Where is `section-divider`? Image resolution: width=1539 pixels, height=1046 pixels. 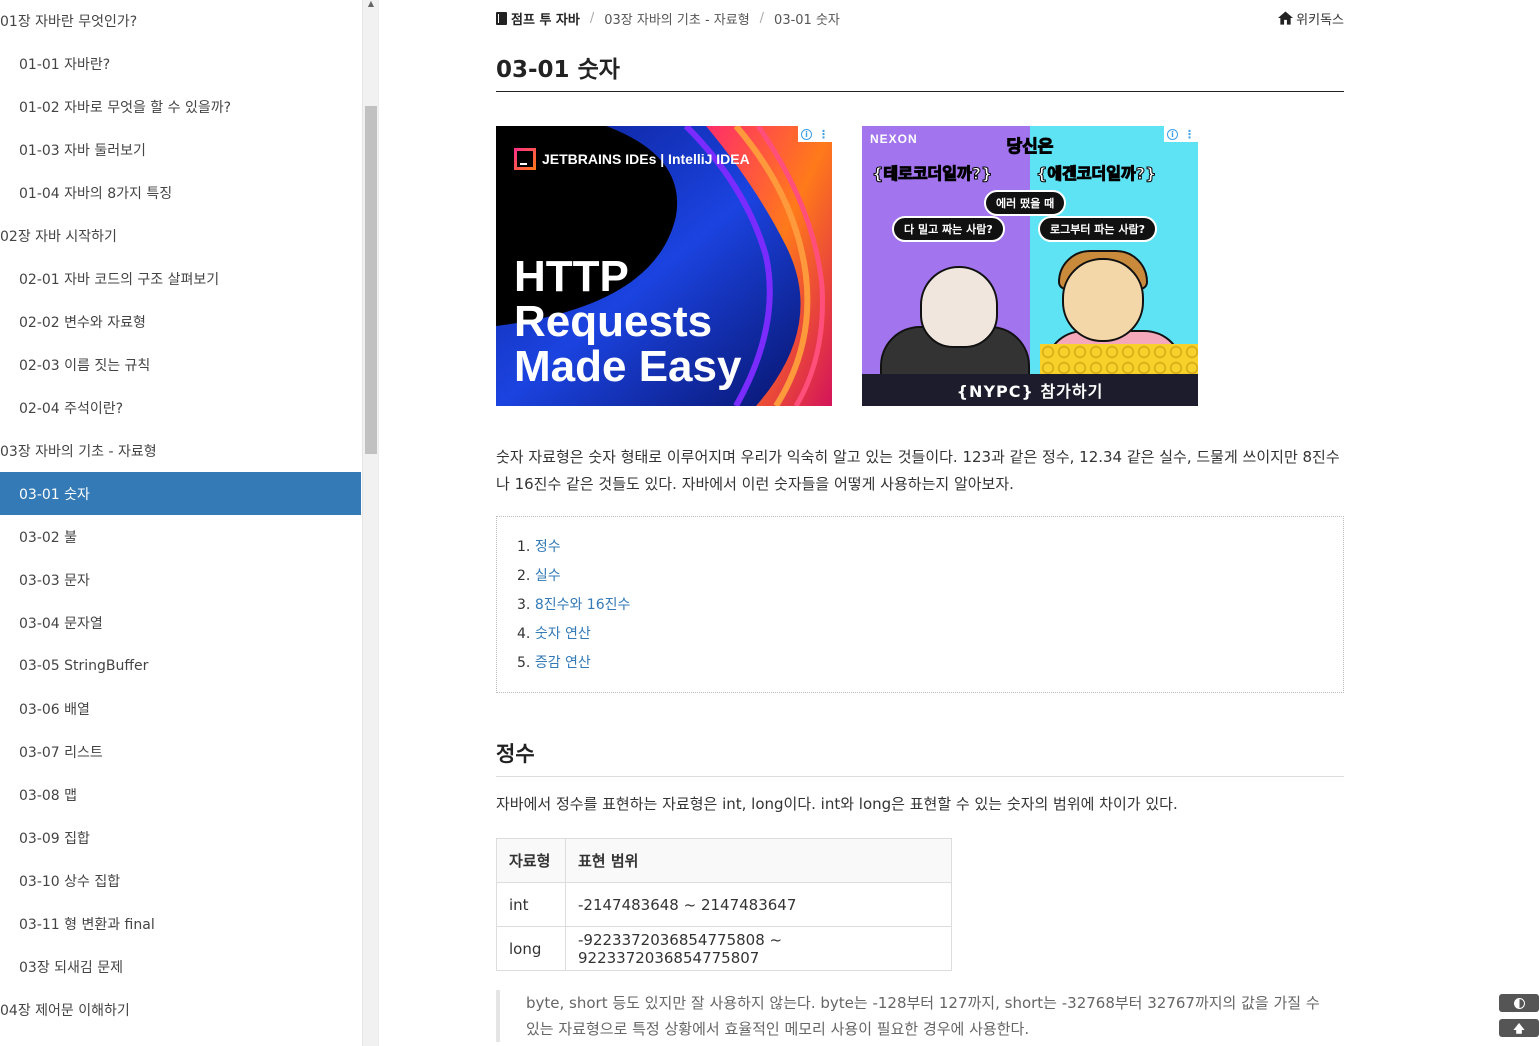 section-divider is located at coordinates (920, 776).